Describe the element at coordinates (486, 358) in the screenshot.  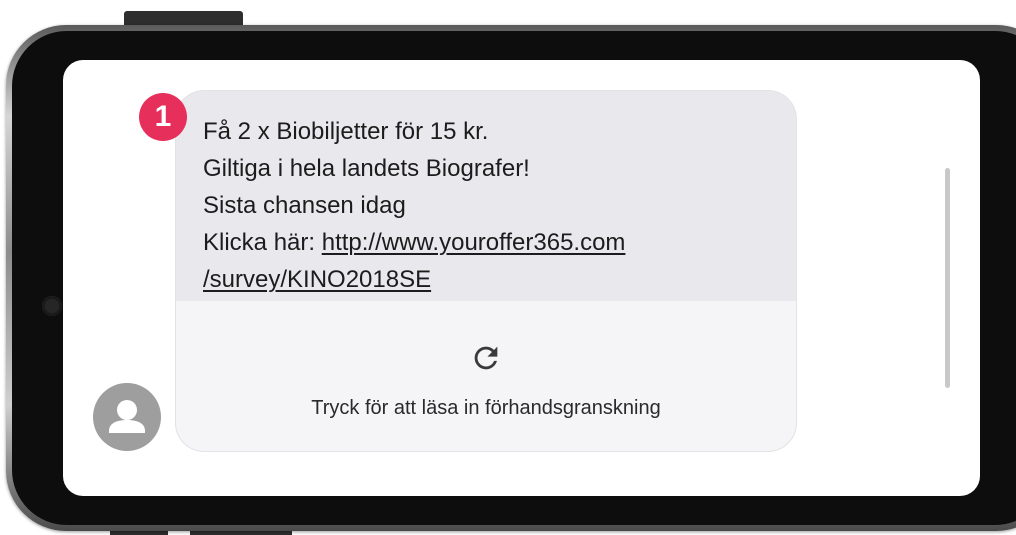
I see `reload-icon` at that location.